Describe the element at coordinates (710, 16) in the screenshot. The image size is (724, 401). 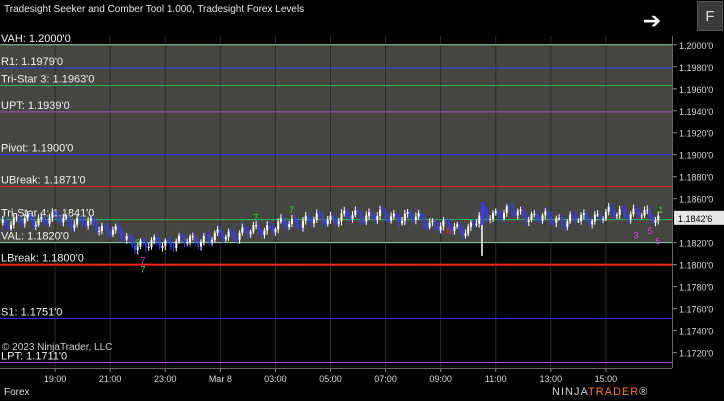
I see `side-panel-button: F` at that location.